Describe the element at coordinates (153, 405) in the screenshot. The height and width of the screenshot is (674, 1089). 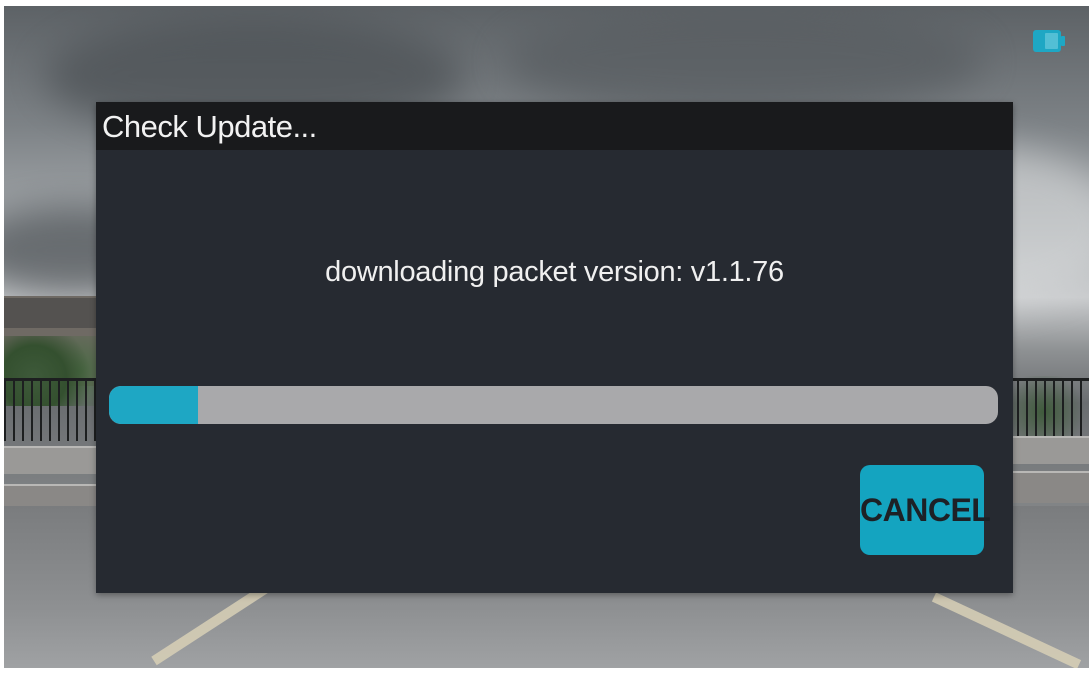
I see `download-progress-fill` at that location.